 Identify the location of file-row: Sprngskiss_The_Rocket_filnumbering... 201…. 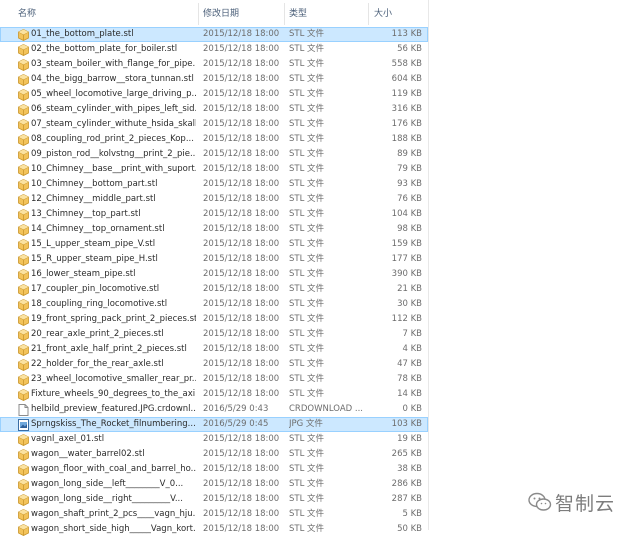
(214, 424).